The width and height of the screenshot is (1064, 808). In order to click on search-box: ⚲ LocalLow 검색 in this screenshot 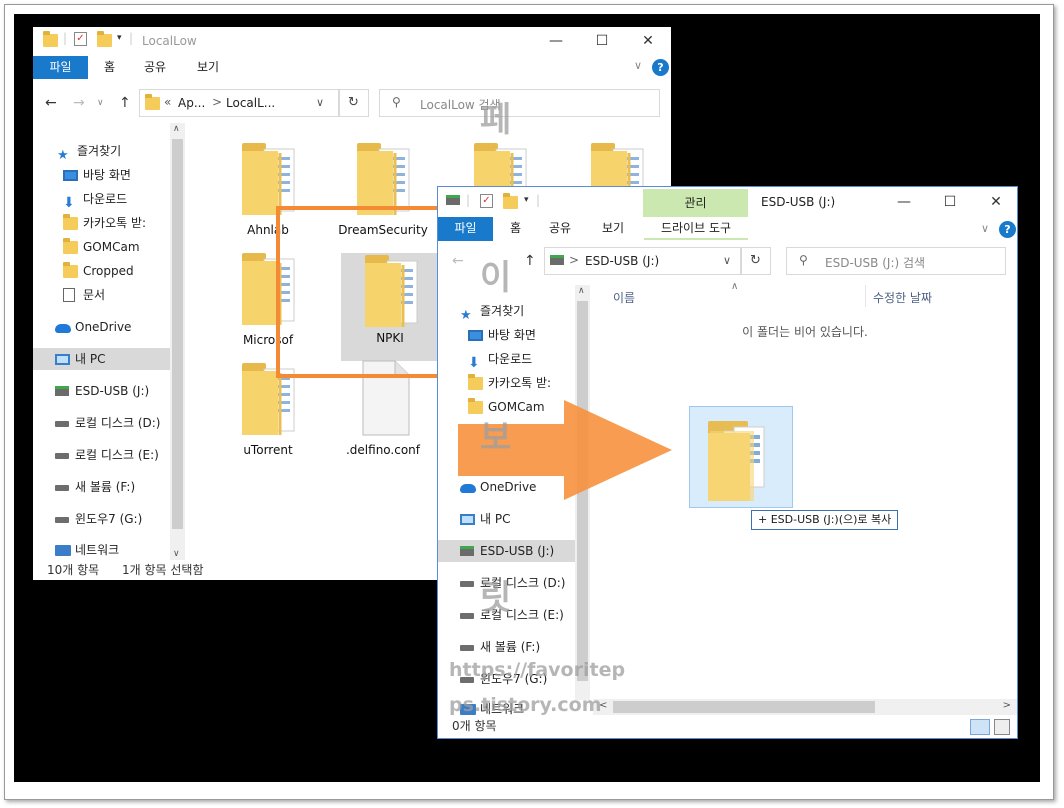, I will do `click(519, 103)`.